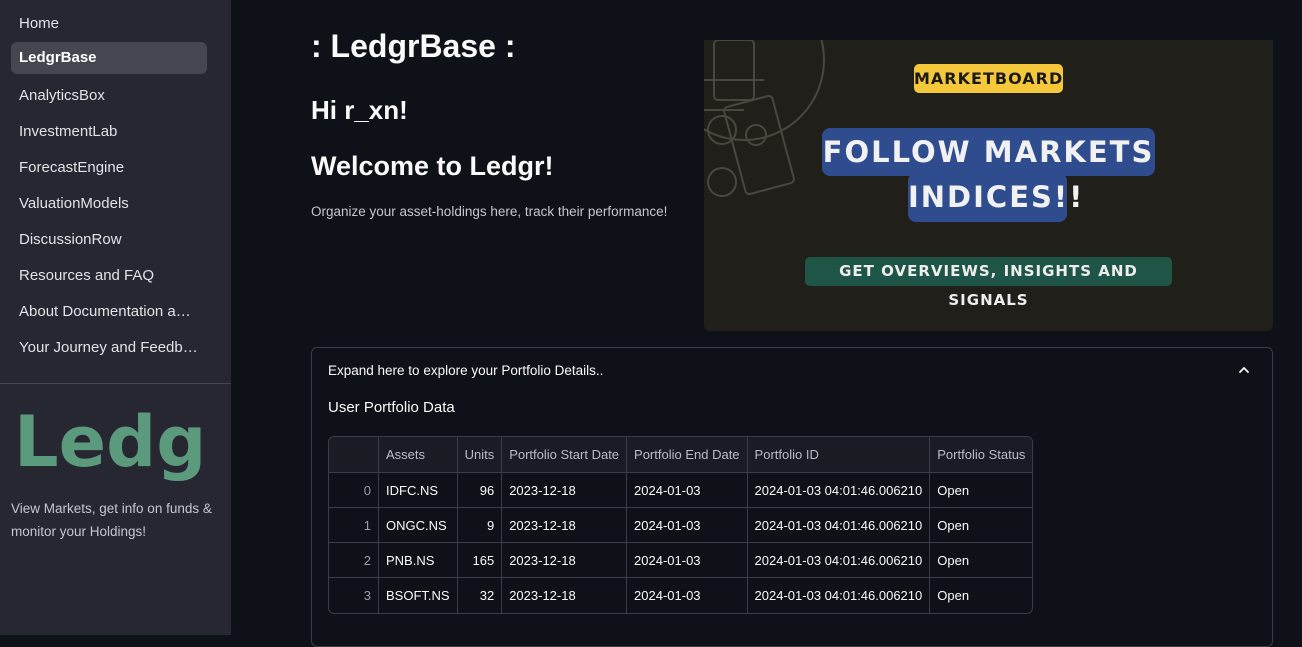 Image resolution: width=1302 pixels, height=647 pixels. I want to click on sidebar-divider, so click(115, 383).